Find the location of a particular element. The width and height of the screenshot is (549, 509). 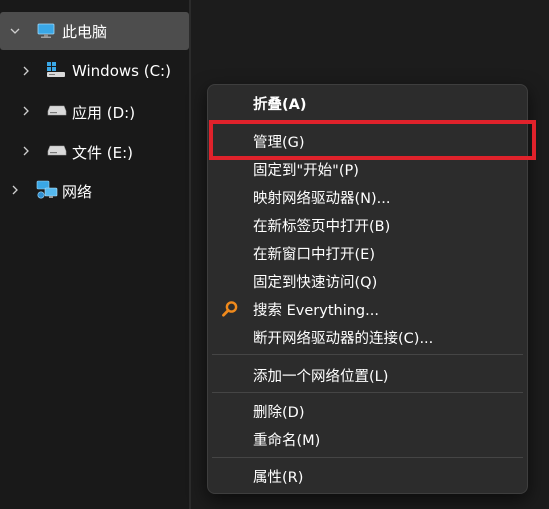

menu-item-open-new-window: 在新窗口中打开(E) is located at coordinates (367, 253).